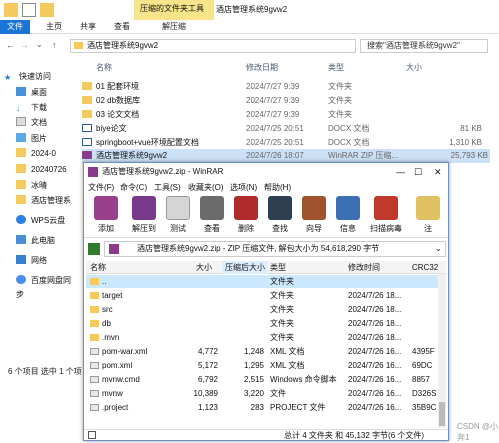 This screenshot has width=499, height=443. What do you see at coordinates (280, 217) in the screenshot?
I see `find-button: 查找` at bounding box center [280, 217].